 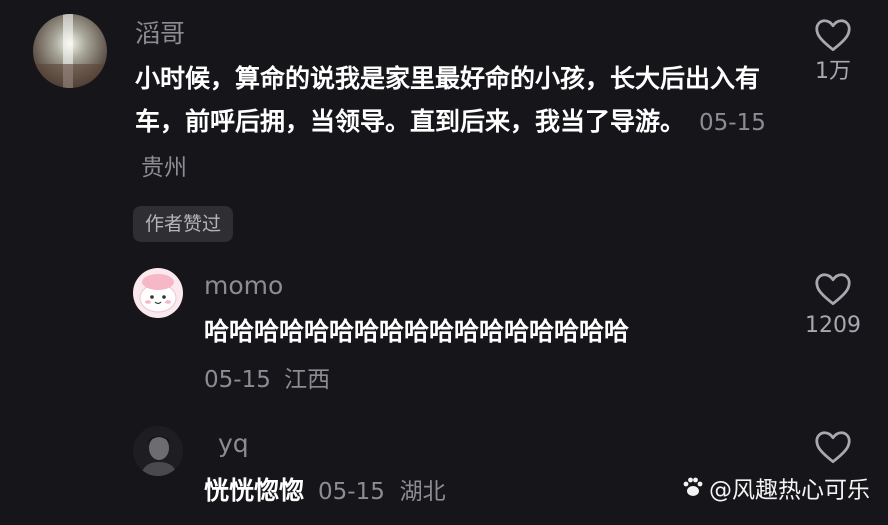 What do you see at coordinates (789, 490) in the screenshot?
I see `watermark-text: @风趣热心可乐` at bounding box center [789, 490].